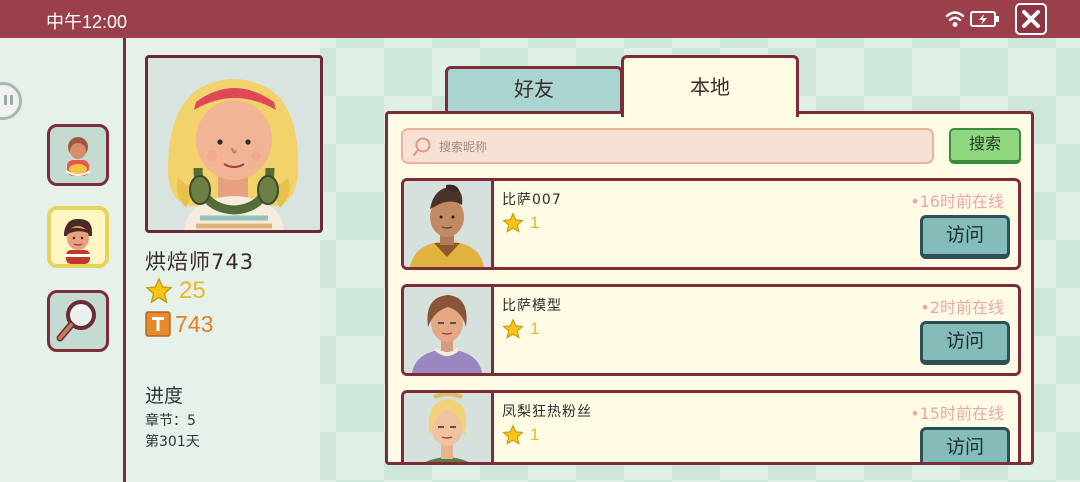 This screenshot has width=1080, height=482. What do you see at coordinates (8, 100) in the screenshot?
I see `pause-icon` at bounding box center [8, 100].